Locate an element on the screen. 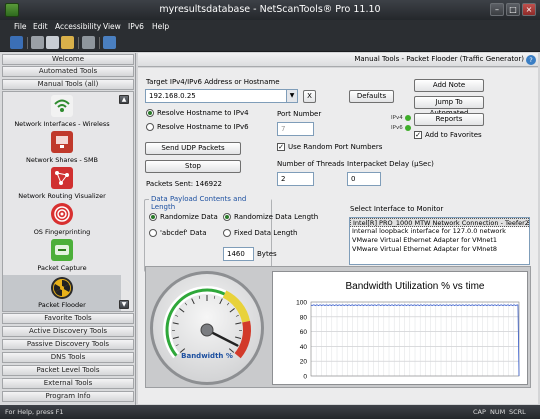  scroll-up-button: ▲ is located at coordinates (124, 99).